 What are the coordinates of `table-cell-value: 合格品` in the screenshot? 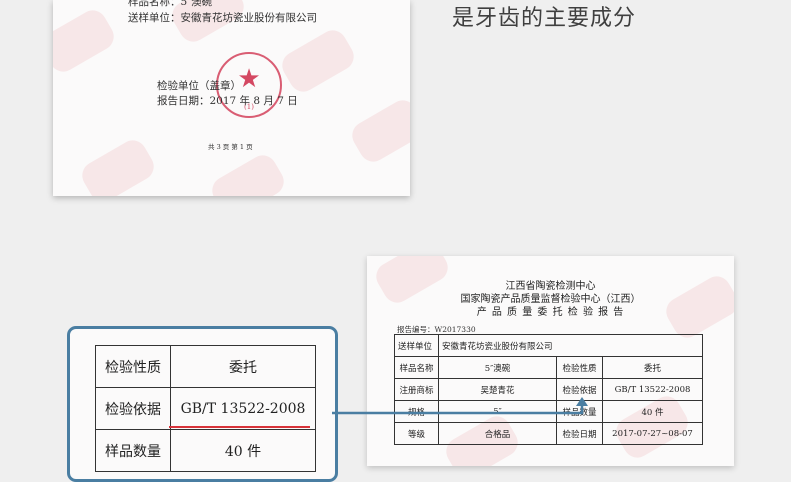 It's located at (497, 433).